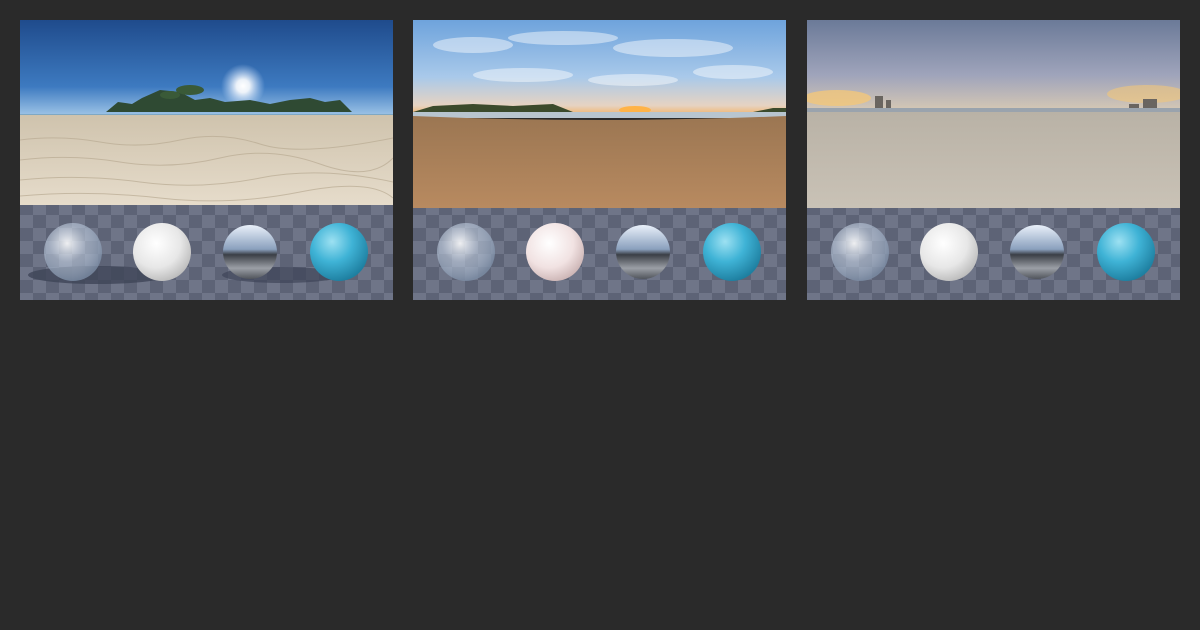 This screenshot has height=630, width=1200. I want to click on overcast-beach-dusk-hdri-preview, so click(993, 160).